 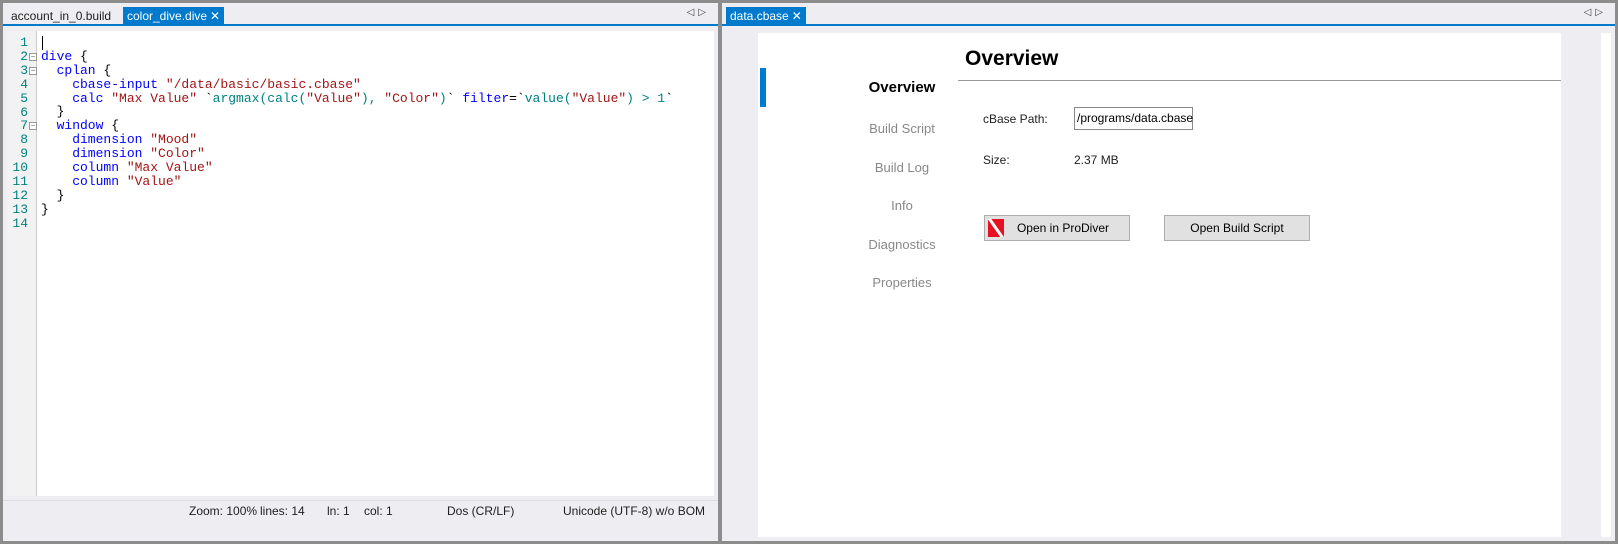 What do you see at coordinates (1606, 285) in the screenshot?
I see `vertical-scrollbar` at bounding box center [1606, 285].